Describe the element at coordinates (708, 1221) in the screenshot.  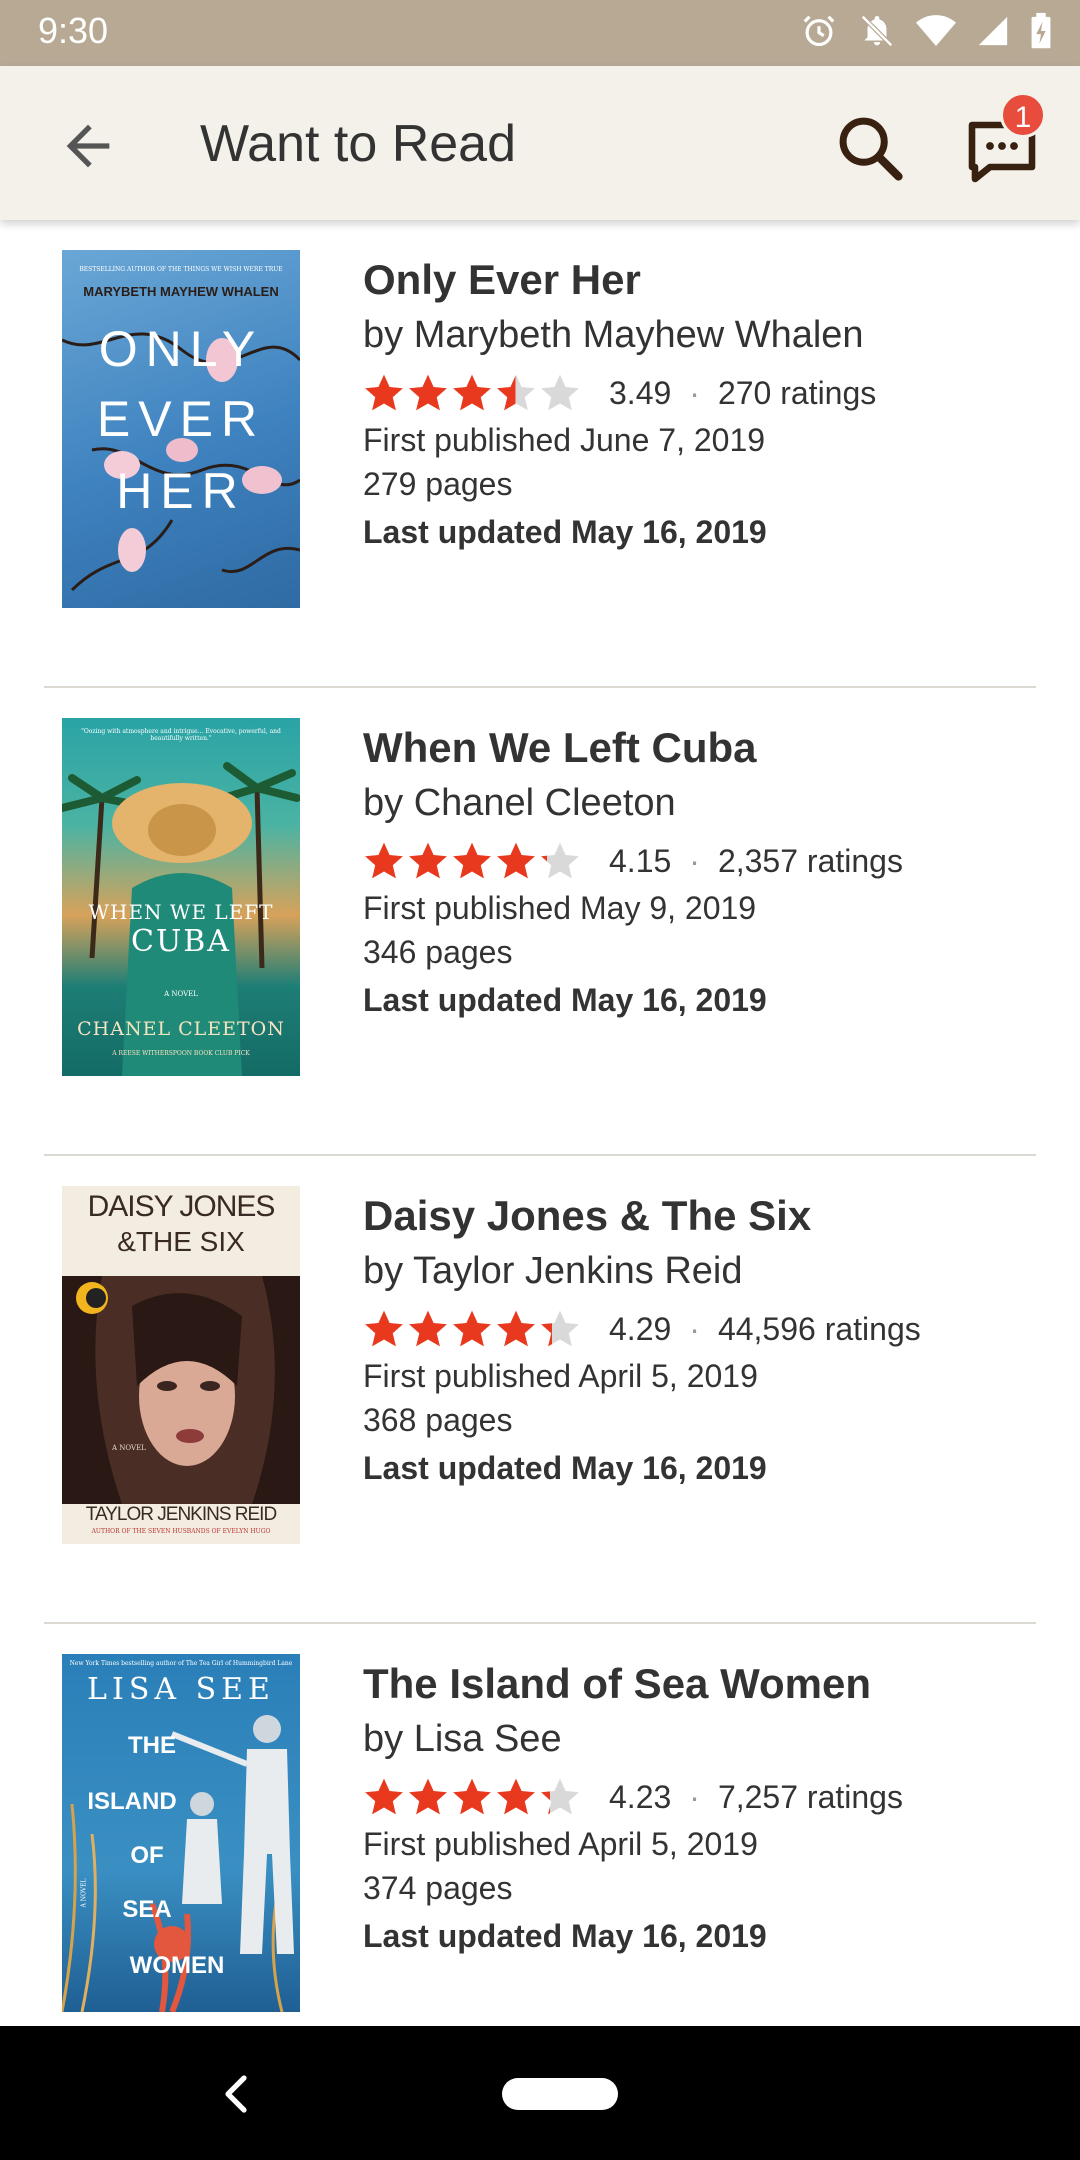
I see `book-title: Daisy Jones & The Six` at that location.